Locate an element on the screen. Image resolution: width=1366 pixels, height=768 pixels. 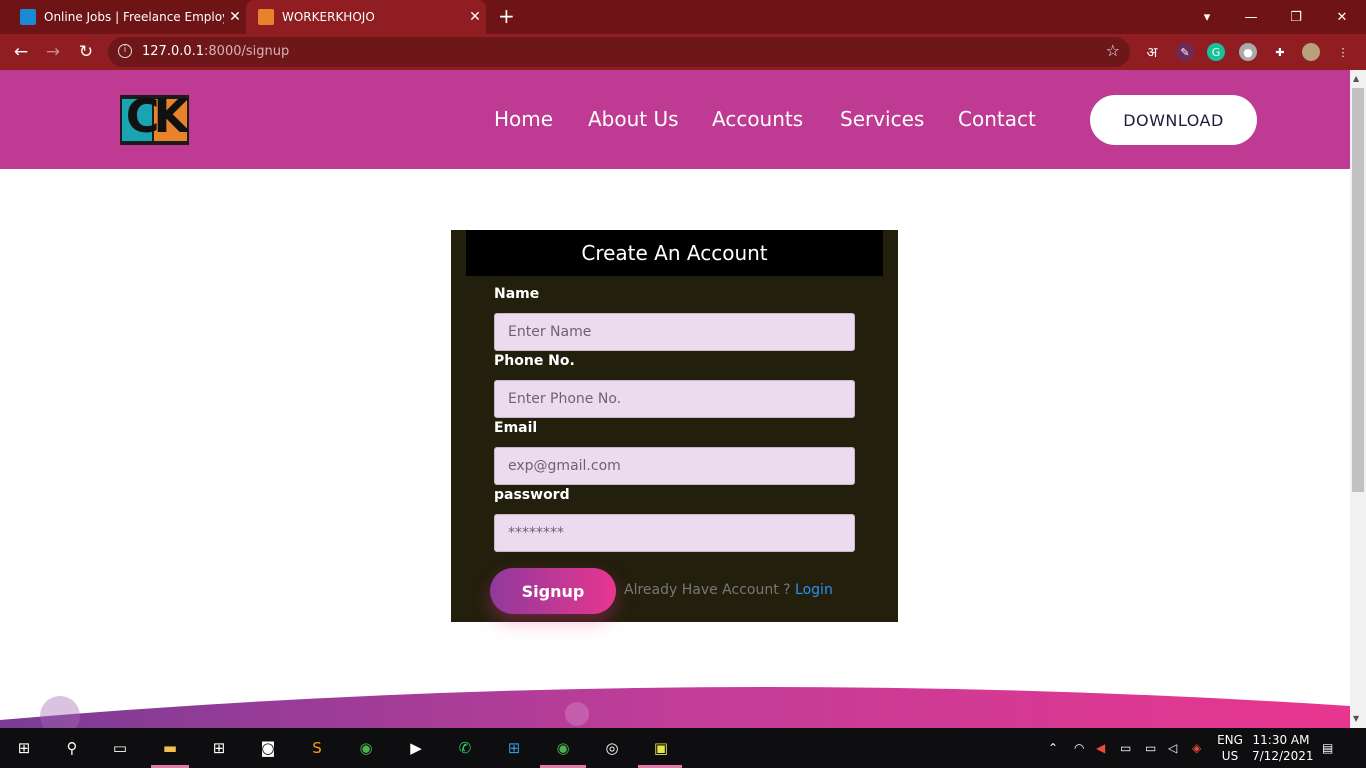
pycharm-icon: ▣ is located at coordinates (661, 748).